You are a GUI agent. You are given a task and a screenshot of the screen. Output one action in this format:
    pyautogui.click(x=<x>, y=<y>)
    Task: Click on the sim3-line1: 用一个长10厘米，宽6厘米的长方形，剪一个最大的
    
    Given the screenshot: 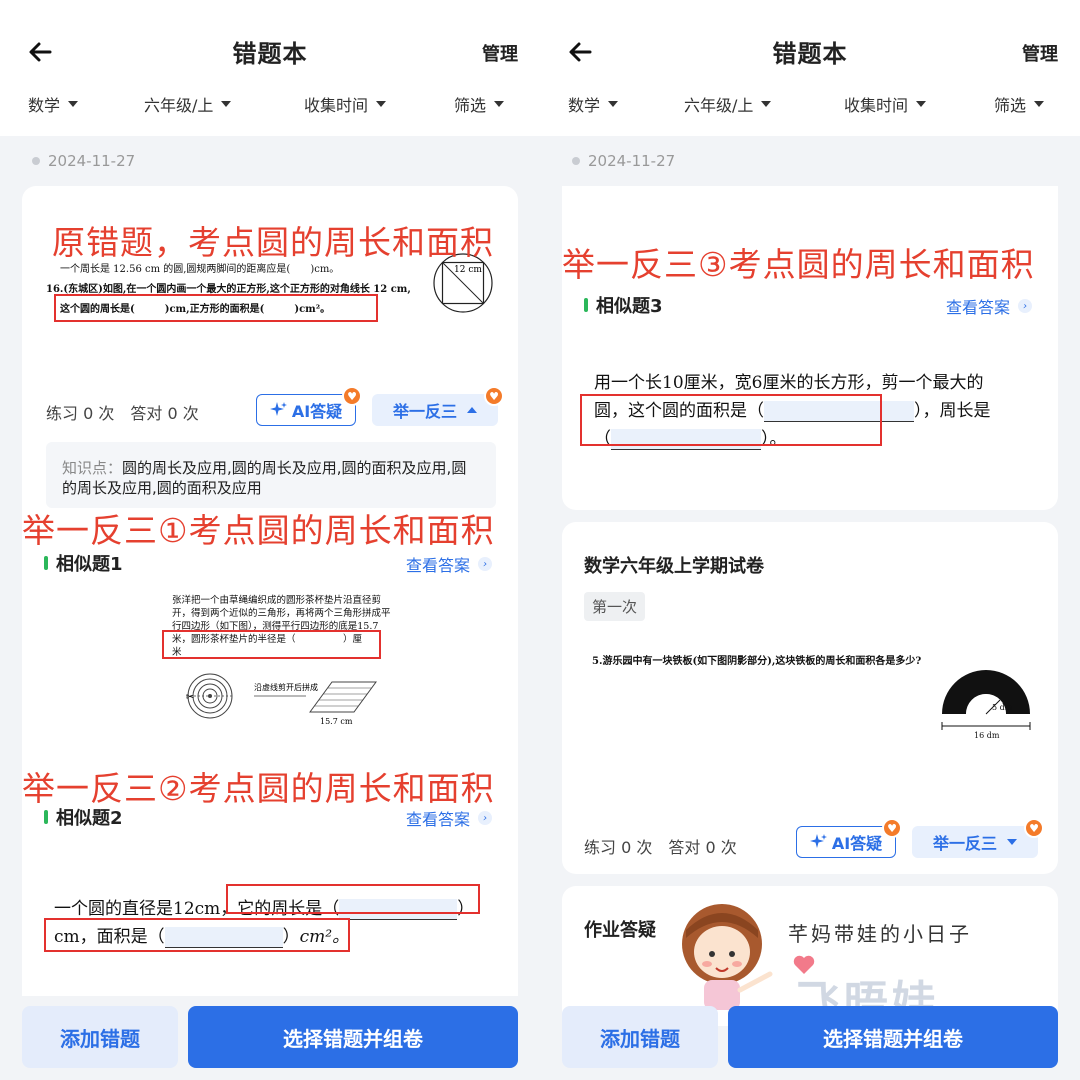 What is the action you would take?
    pyautogui.click(x=789, y=383)
    